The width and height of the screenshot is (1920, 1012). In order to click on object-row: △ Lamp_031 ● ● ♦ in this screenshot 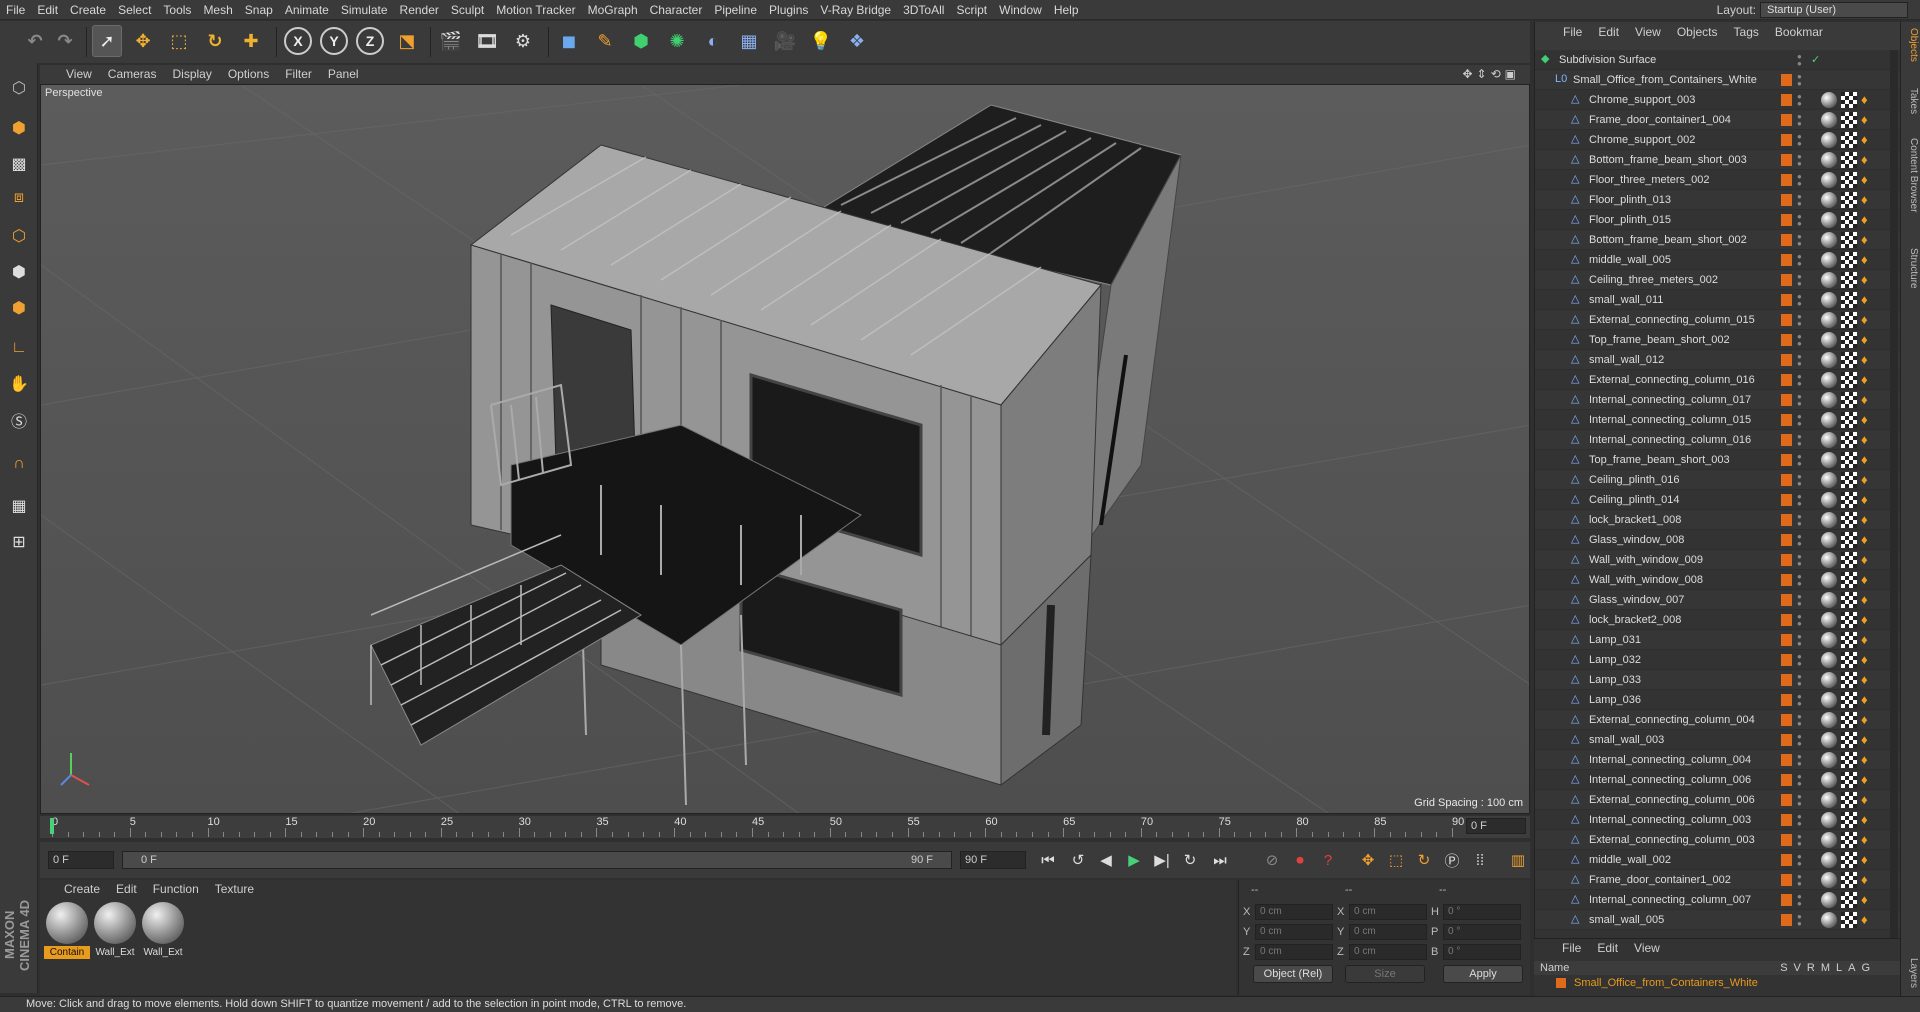, I will do `click(1718, 640)`.